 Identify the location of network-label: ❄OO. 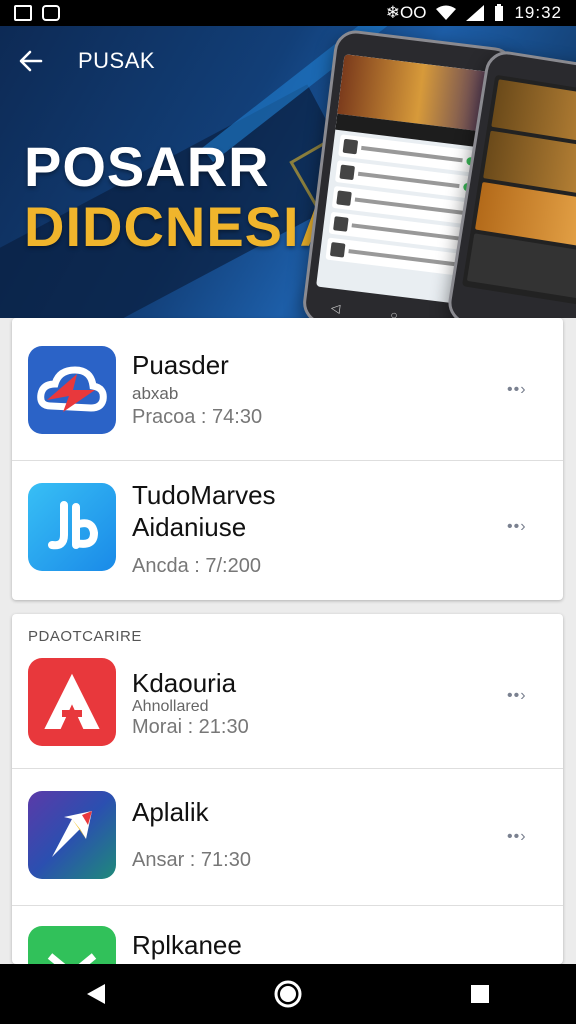
(406, 12).